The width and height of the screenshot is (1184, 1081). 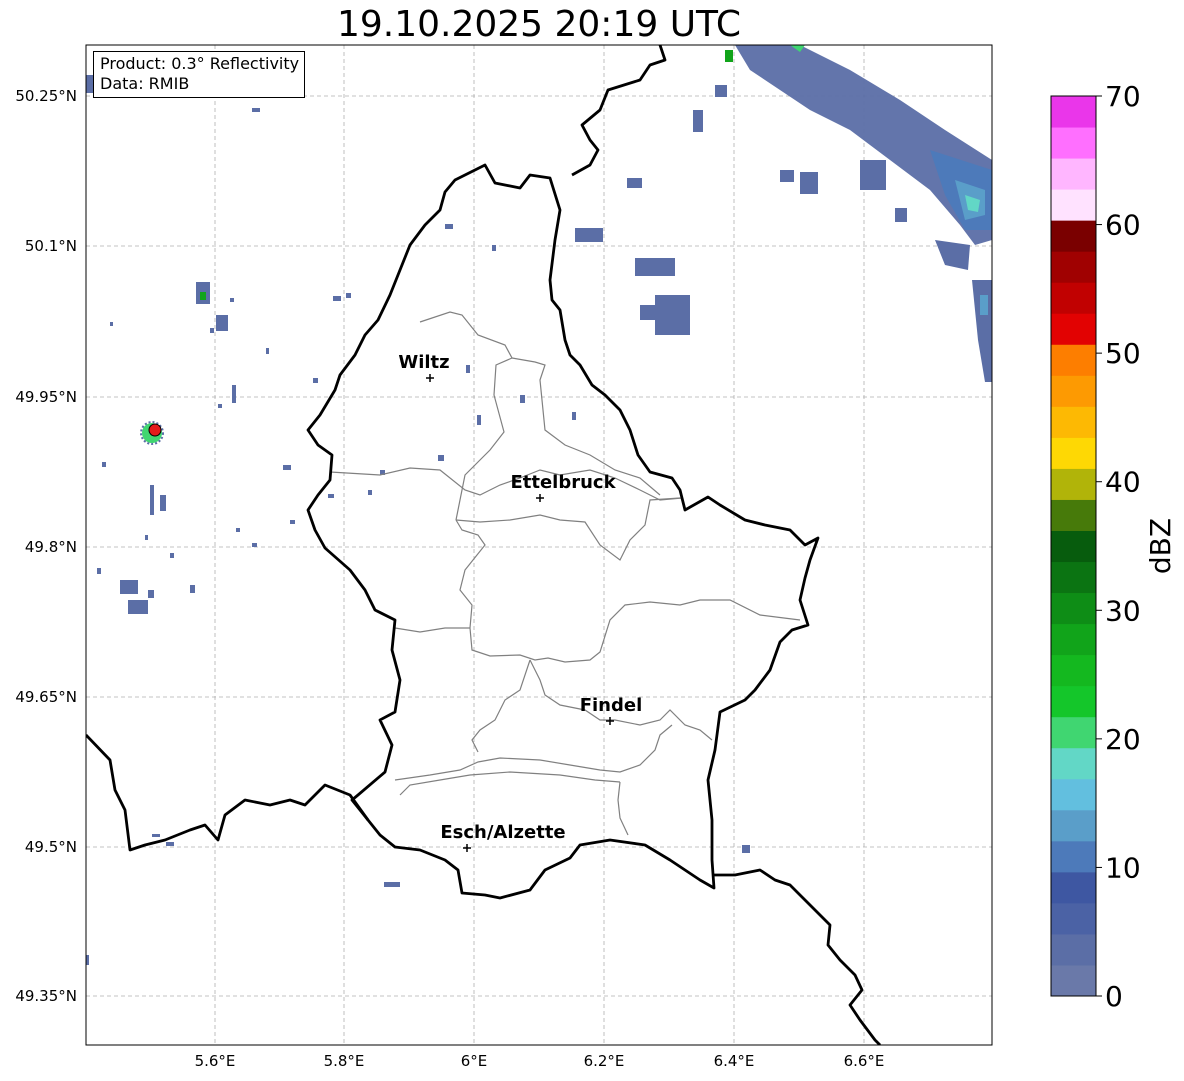 What do you see at coordinates (502, 832) in the screenshot?
I see `city-label-esch-alzette: Esch/Alzette` at bounding box center [502, 832].